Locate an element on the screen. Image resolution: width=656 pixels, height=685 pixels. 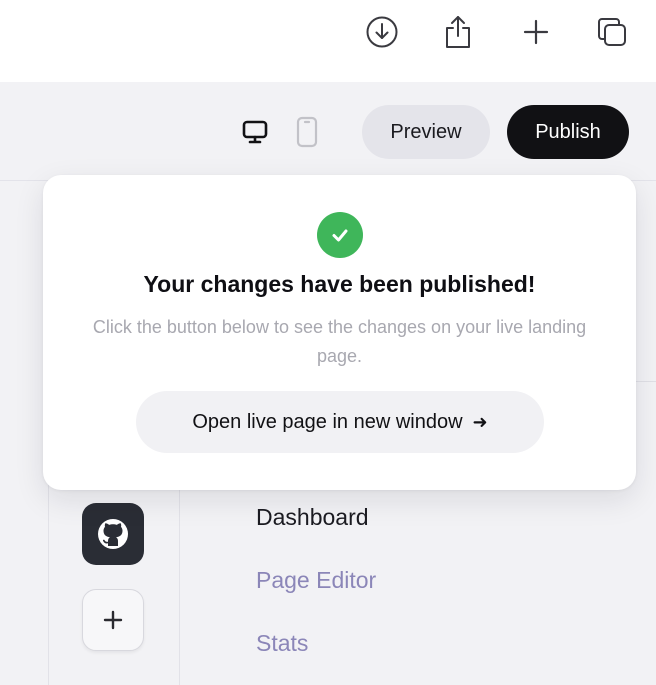
github-button is located at coordinates (113, 534).